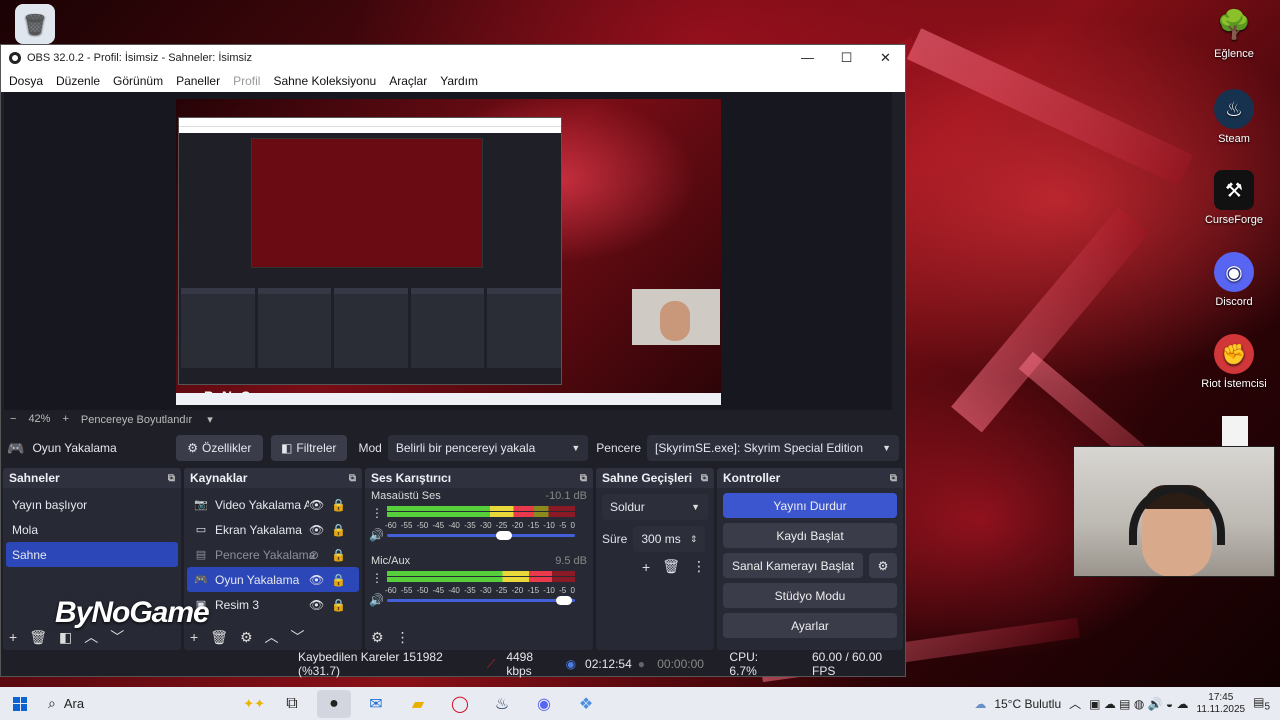 This screenshot has height=720, width=1280. I want to click on task-view-icon: ⧉, so click(292, 704).